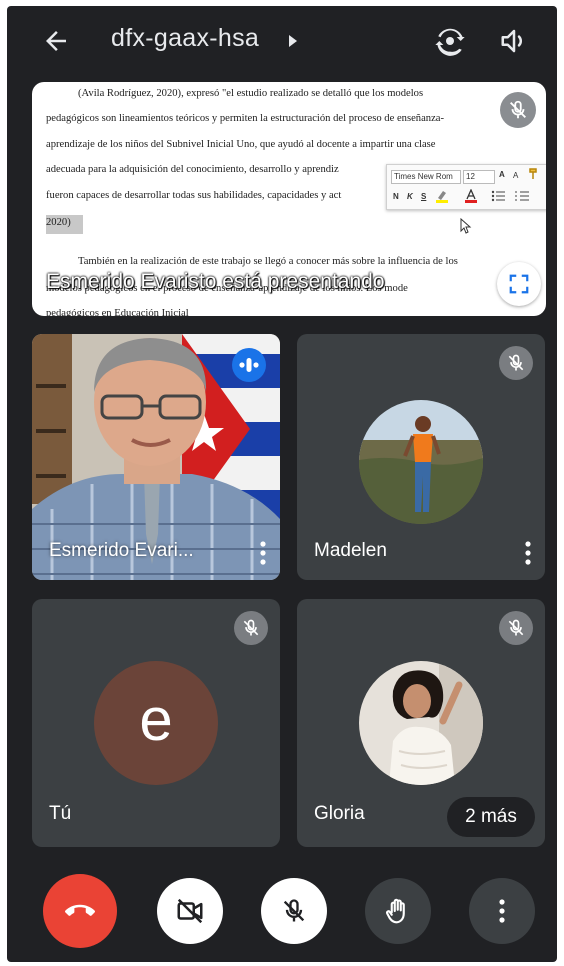 Image resolution: width=564 pixels, height=966 pixels. What do you see at coordinates (514, 41) in the screenshot?
I see `speaker-volume-icon` at bounding box center [514, 41].